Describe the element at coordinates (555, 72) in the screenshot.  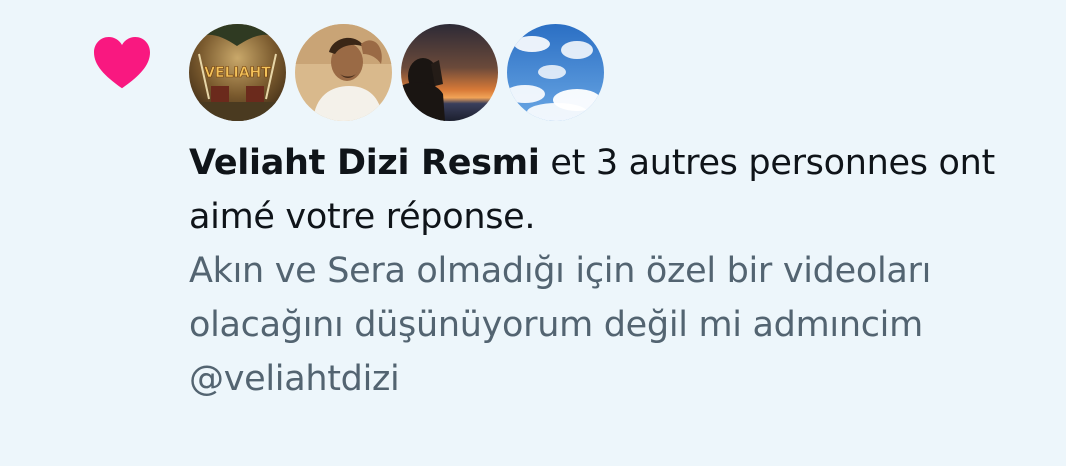
I see `sky-clouds-avatar` at that location.